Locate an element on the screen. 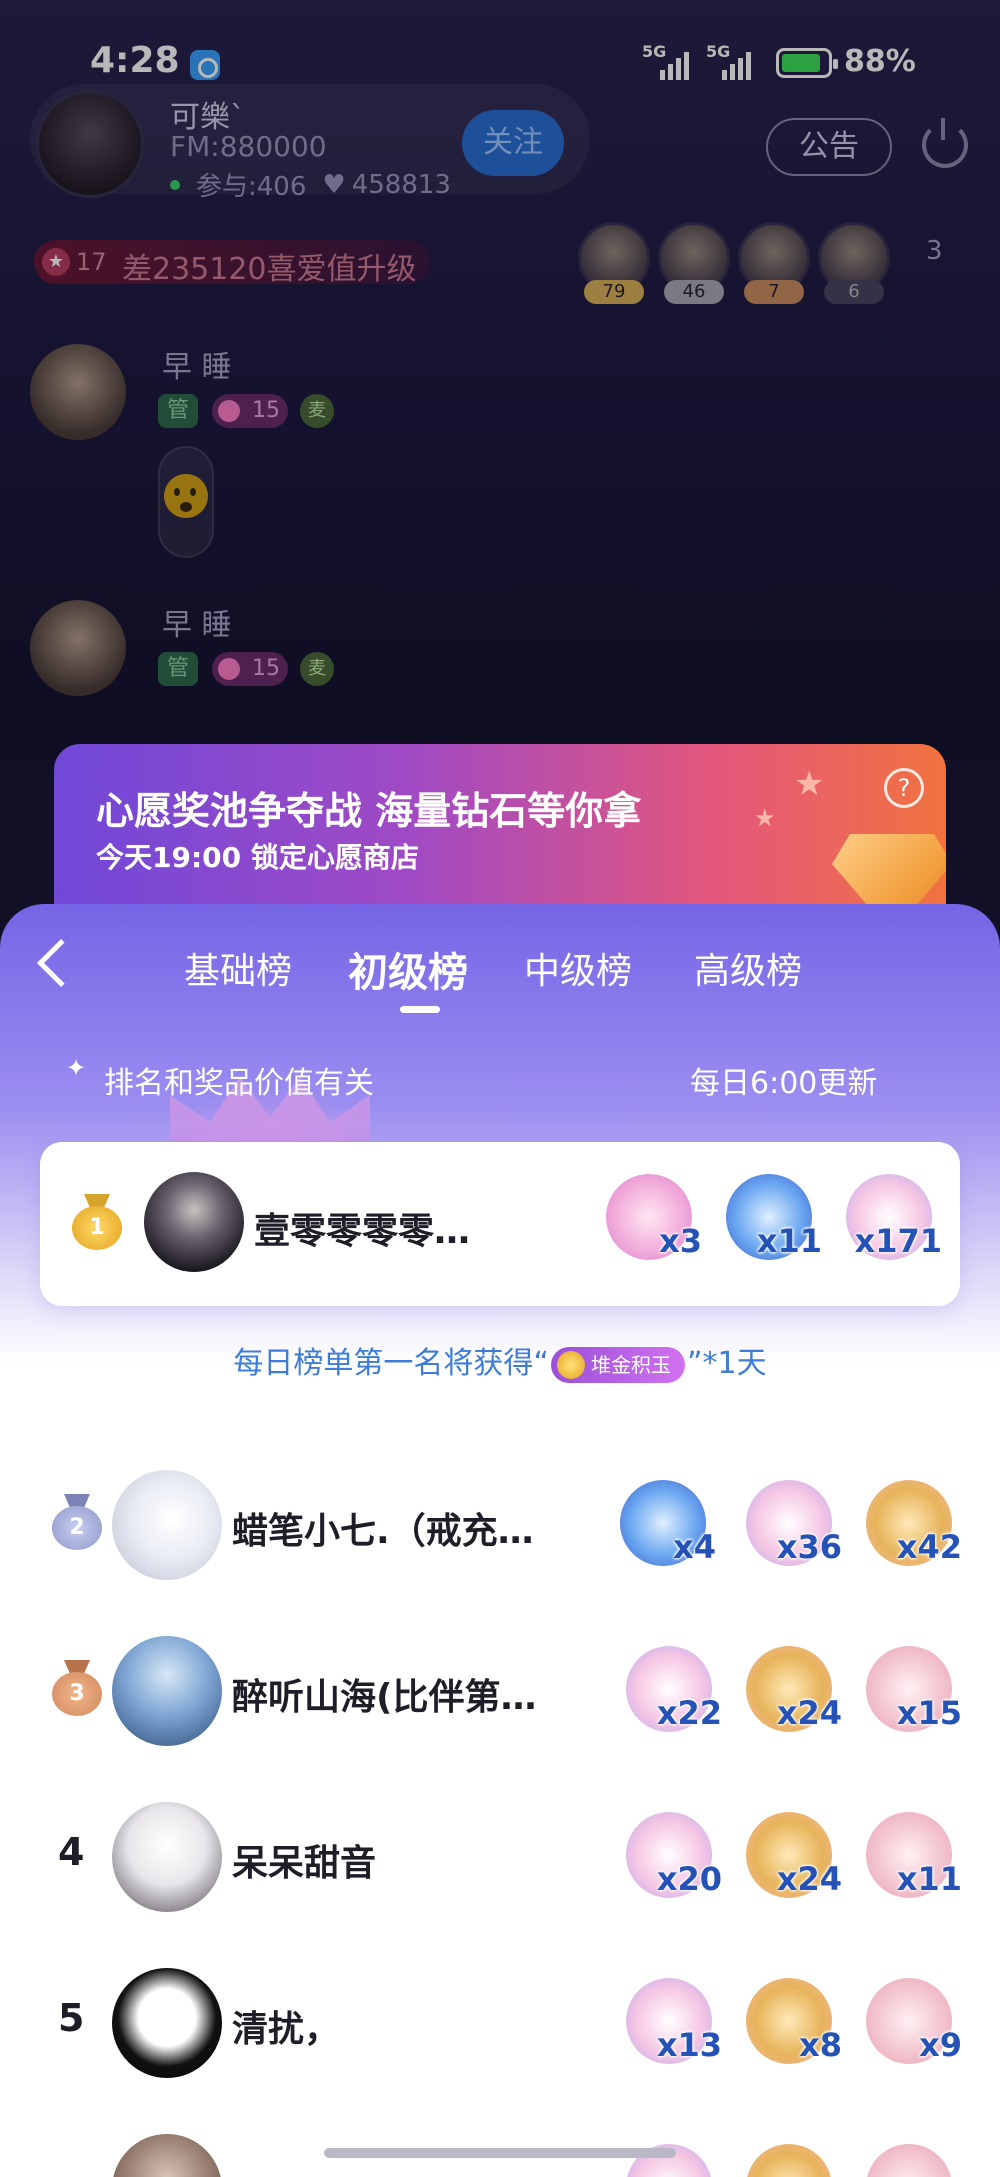 This screenshot has width=1000, height=2177. user-name: 壹零零零零零零 is located at coordinates (374, 1231).